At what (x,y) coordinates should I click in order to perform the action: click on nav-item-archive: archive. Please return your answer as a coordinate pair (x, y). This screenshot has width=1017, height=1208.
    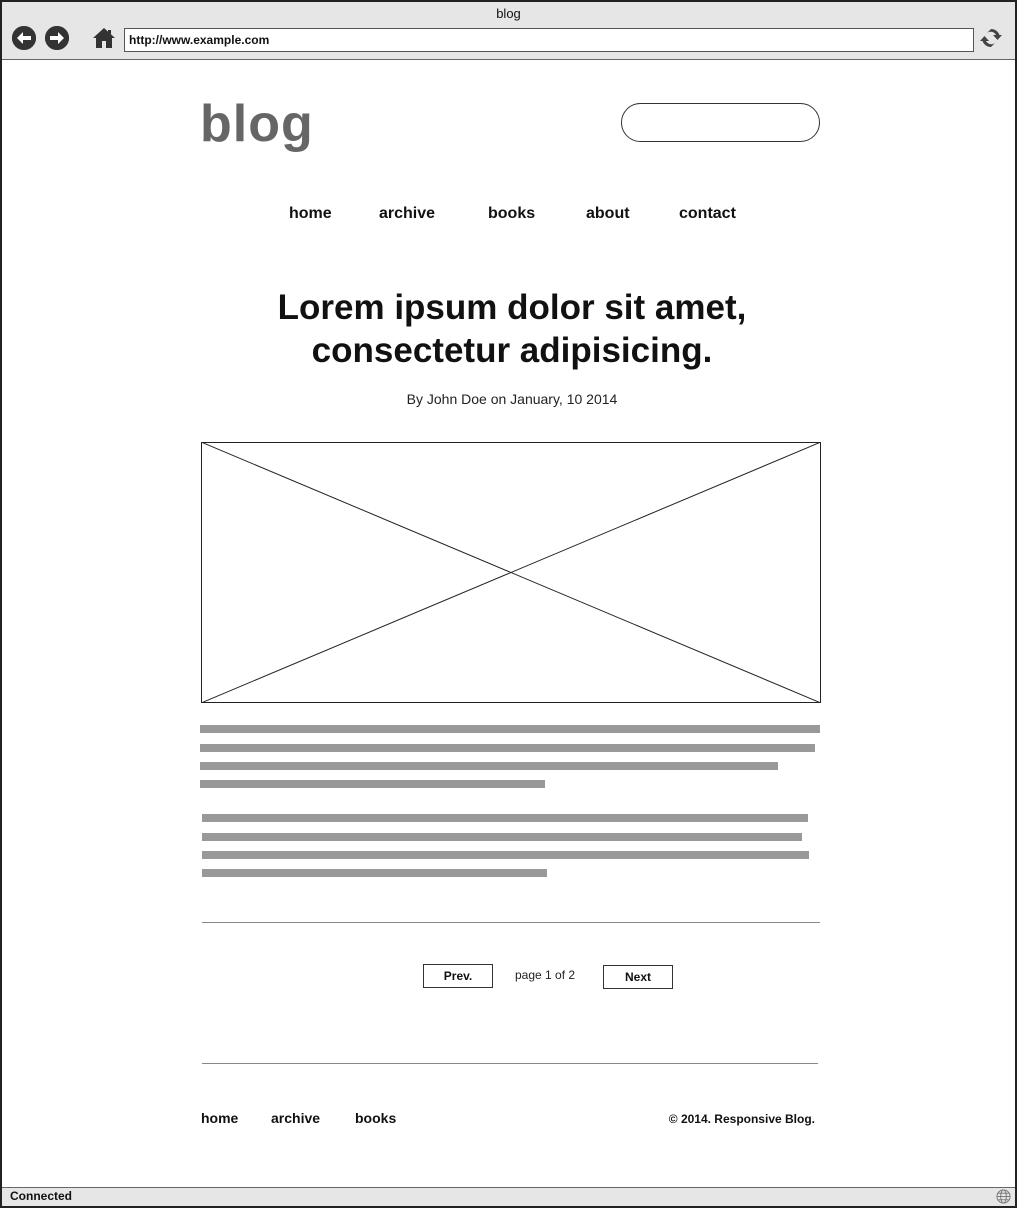
    Looking at the image, I should click on (407, 214).